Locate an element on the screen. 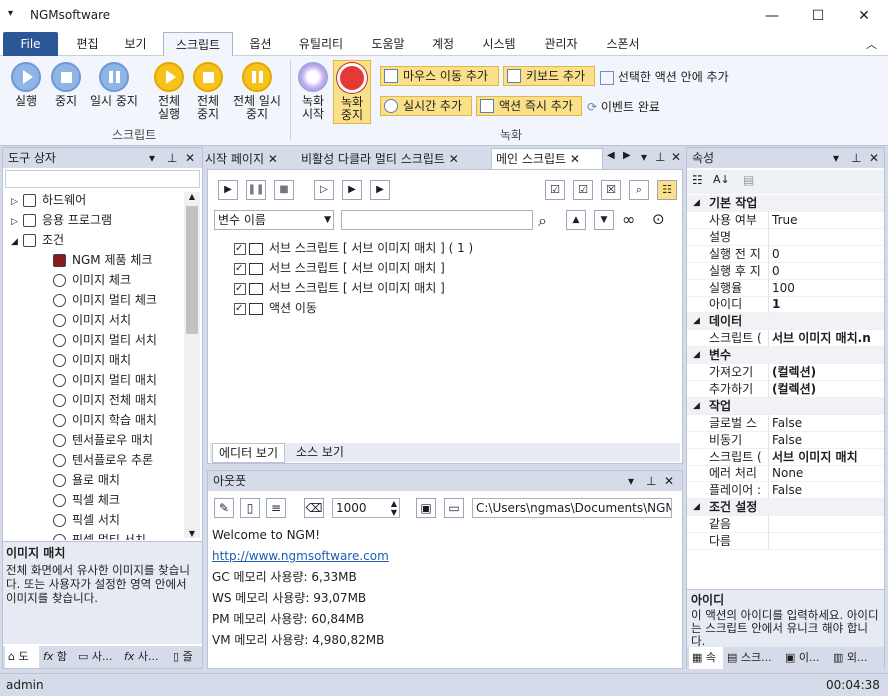  run-button: 실행 is located at coordinates (26, 85).